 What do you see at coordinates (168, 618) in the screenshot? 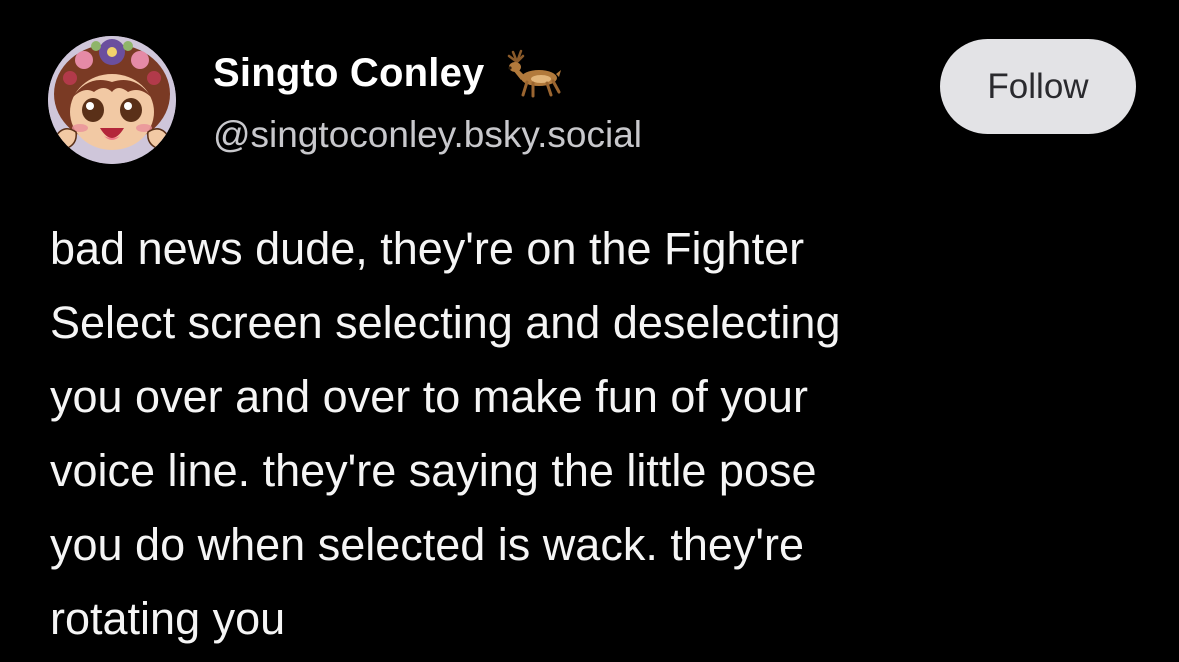
I see `post-text-line: rotating you` at bounding box center [168, 618].